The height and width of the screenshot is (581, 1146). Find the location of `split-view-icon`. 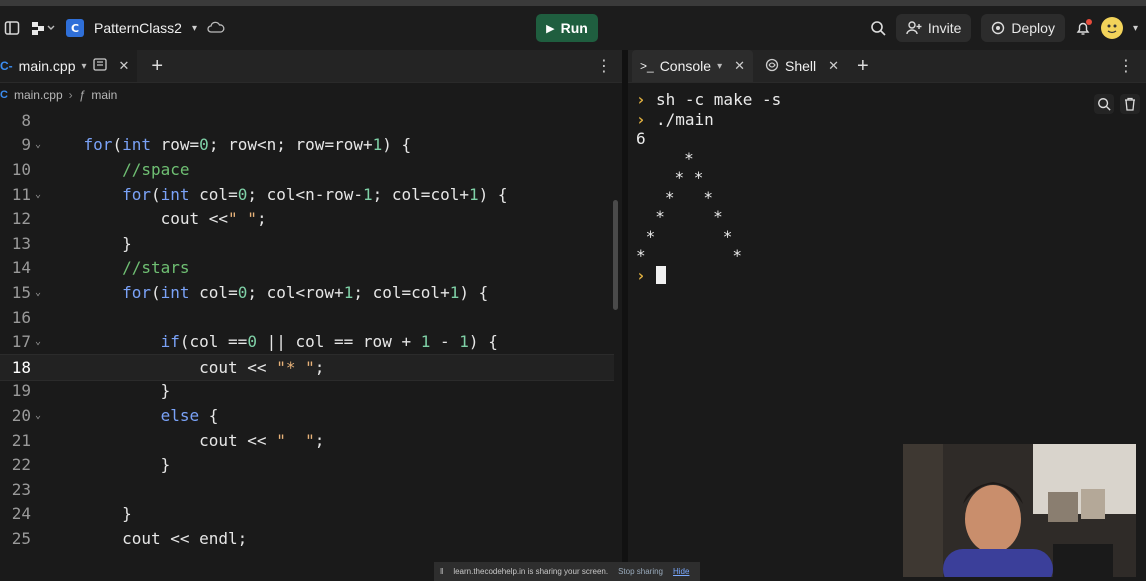

split-view-icon is located at coordinates (99, 66).